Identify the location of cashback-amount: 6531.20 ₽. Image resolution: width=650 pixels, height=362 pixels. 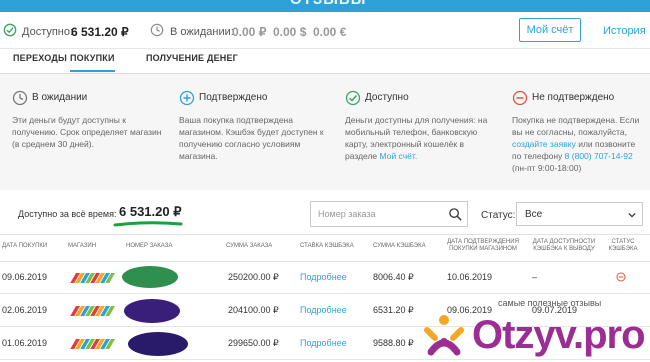
(393, 310).